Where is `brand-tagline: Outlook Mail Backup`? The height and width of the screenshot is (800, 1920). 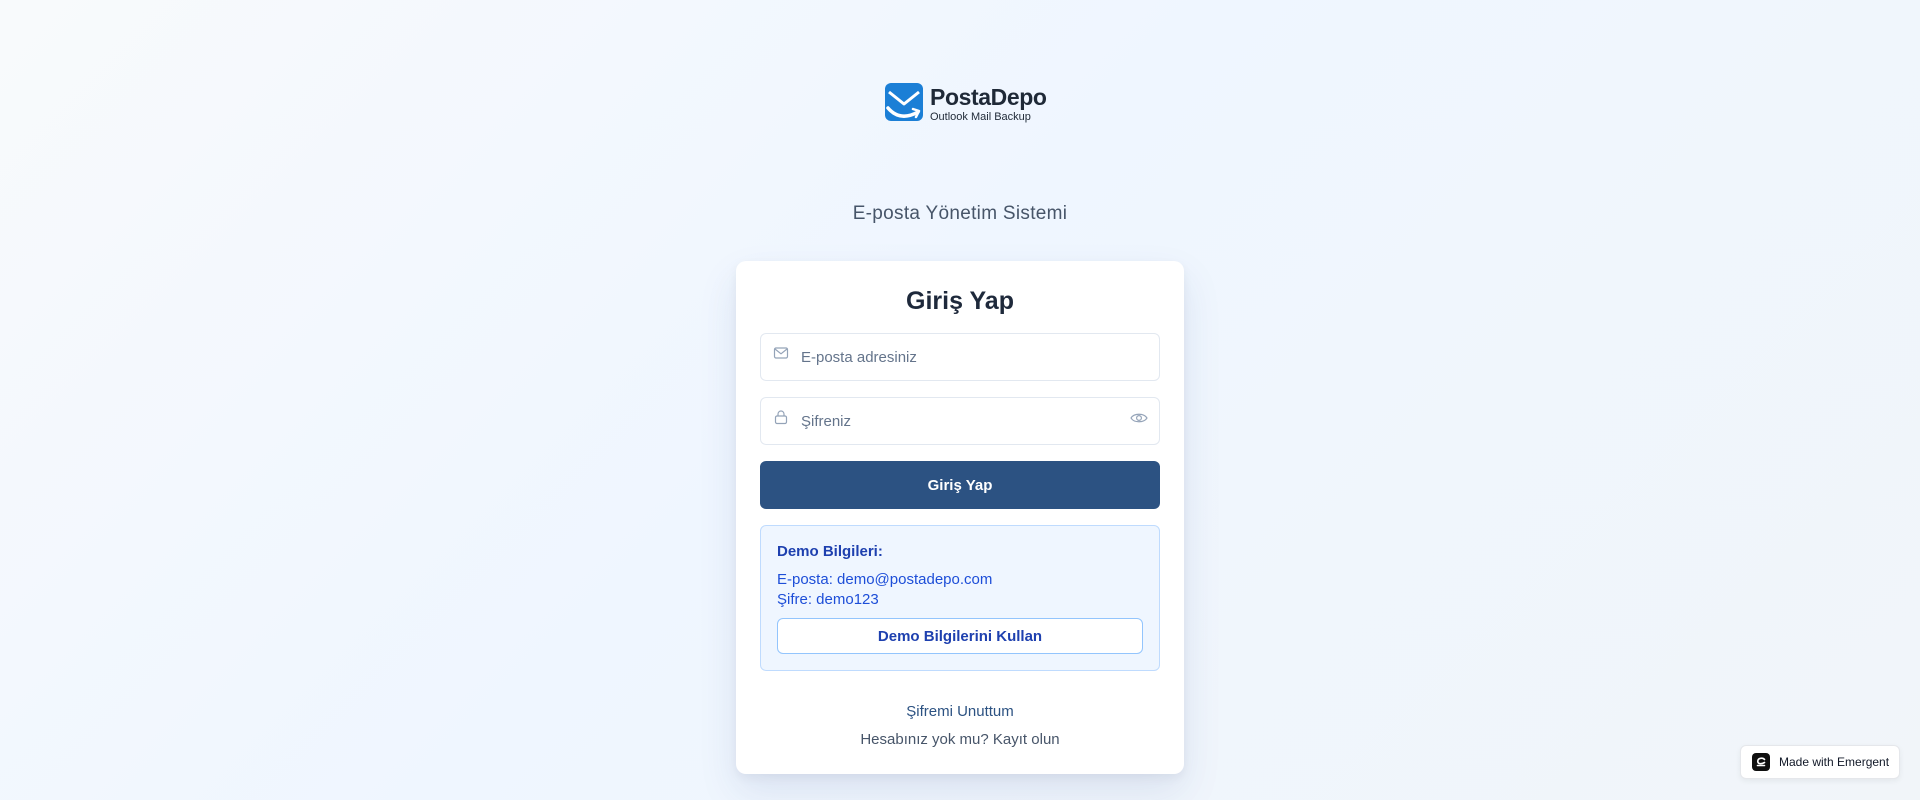
brand-tagline: Outlook Mail Backup is located at coordinates (980, 116).